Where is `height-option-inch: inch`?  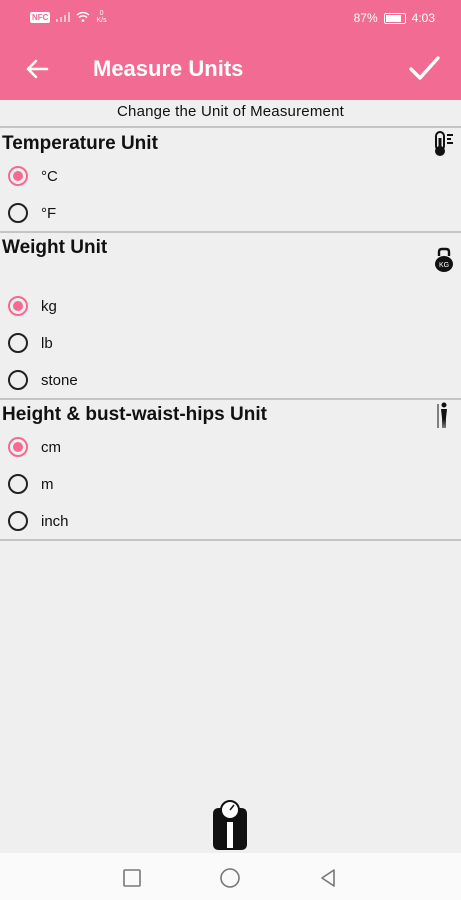
height-option-inch: inch is located at coordinates (38, 521).